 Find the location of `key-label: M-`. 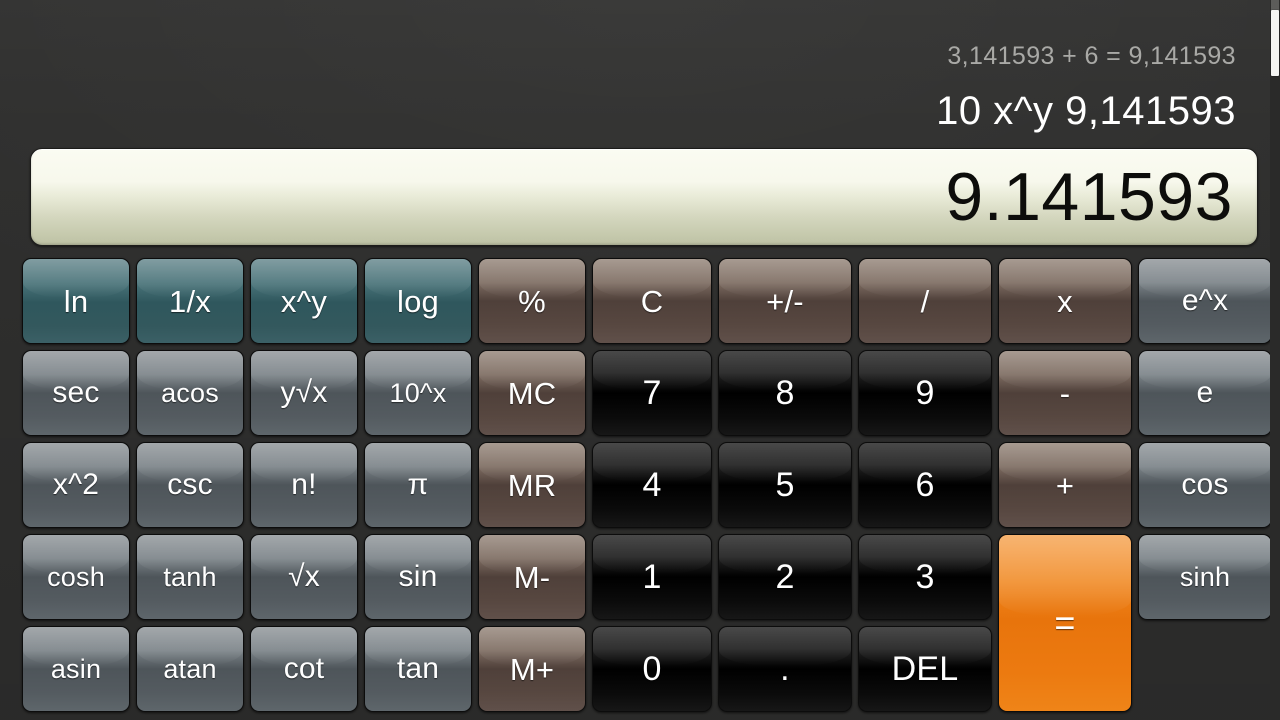

key-label: M- is located at coordinates (532, 577).